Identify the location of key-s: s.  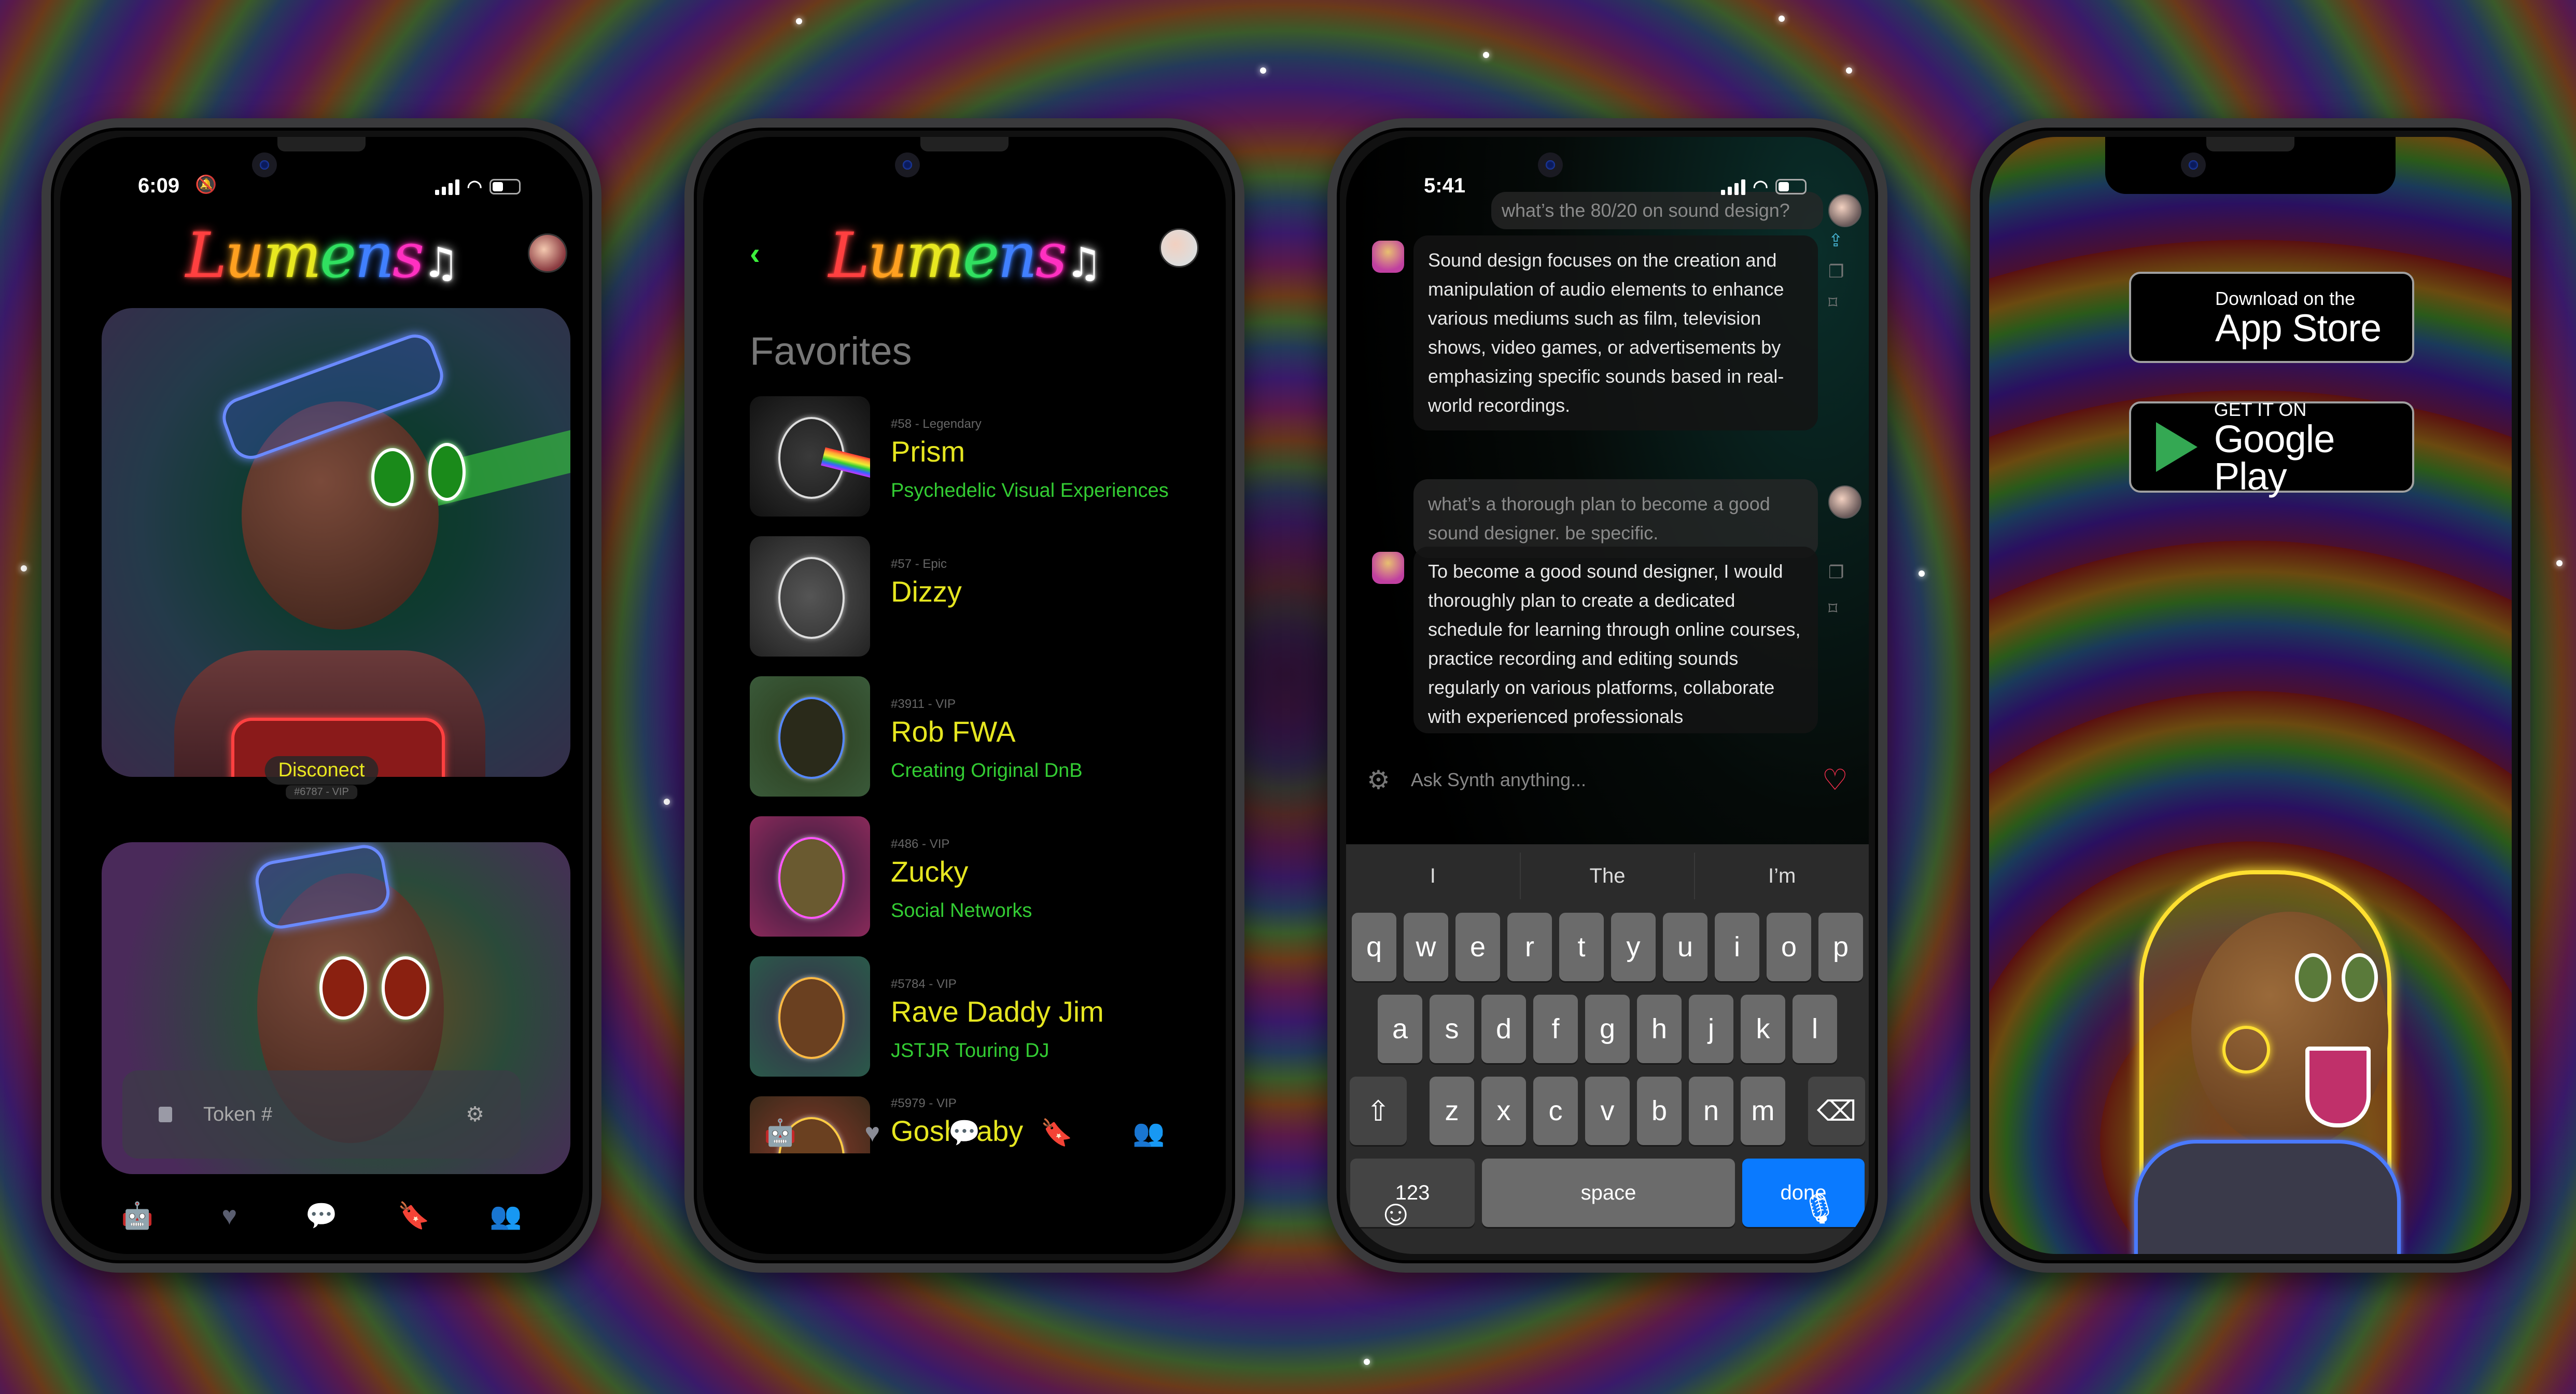
(1452, 1029).